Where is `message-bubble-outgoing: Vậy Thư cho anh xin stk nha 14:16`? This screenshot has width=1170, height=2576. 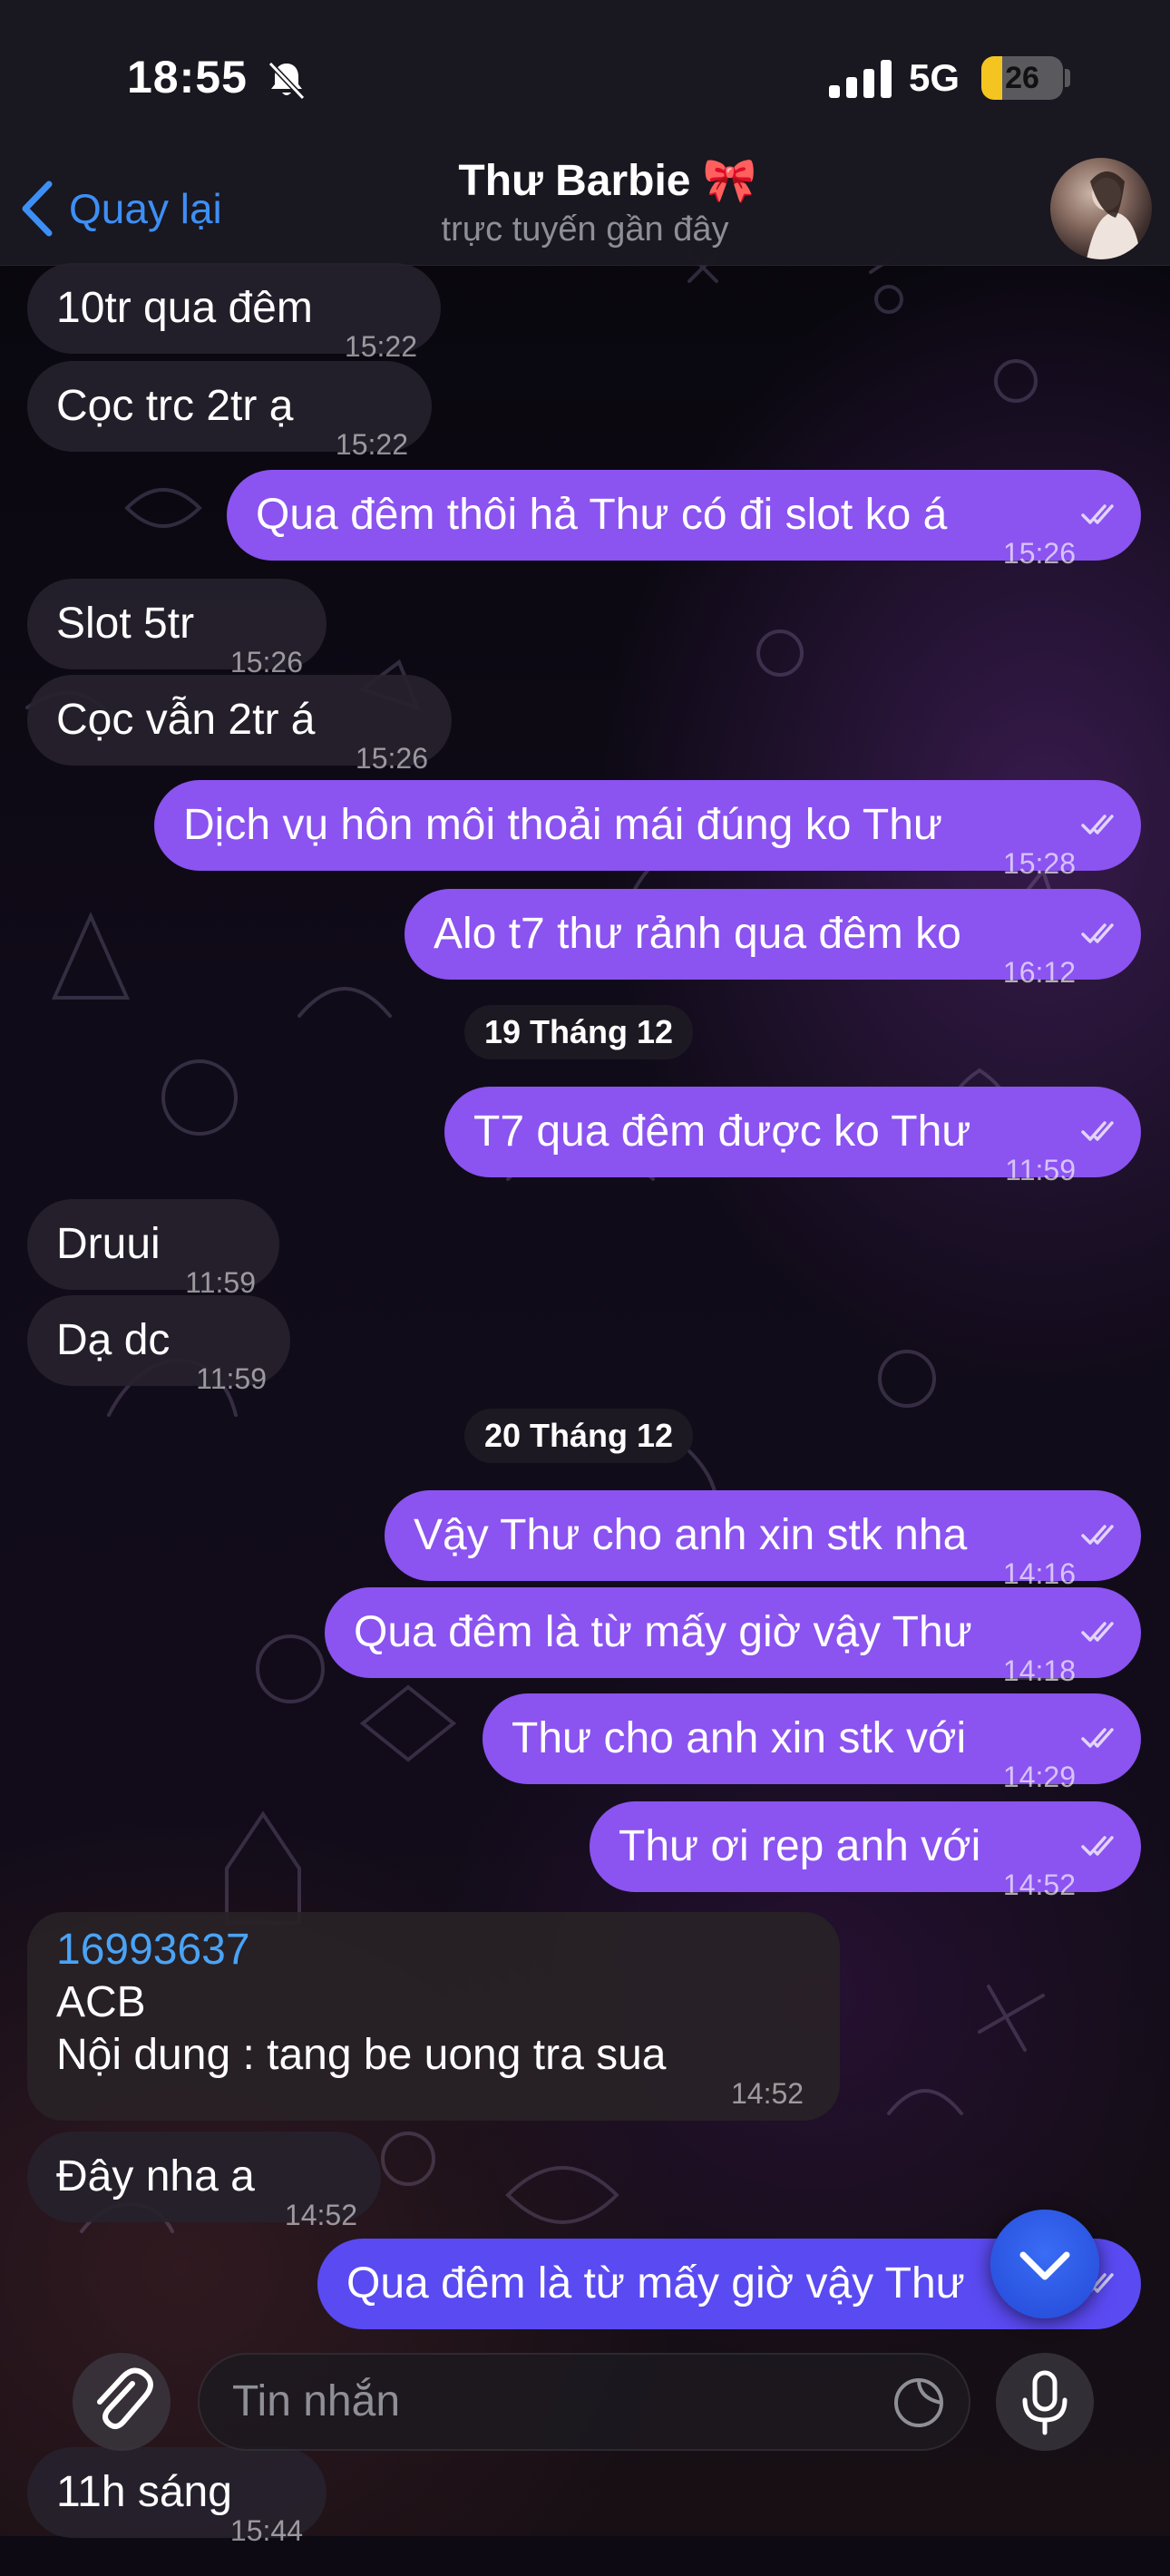 message-bubble-outgoing: Vậy Thư cho anh xin stk nha 14:16 is located at coordinates (763, 1540).